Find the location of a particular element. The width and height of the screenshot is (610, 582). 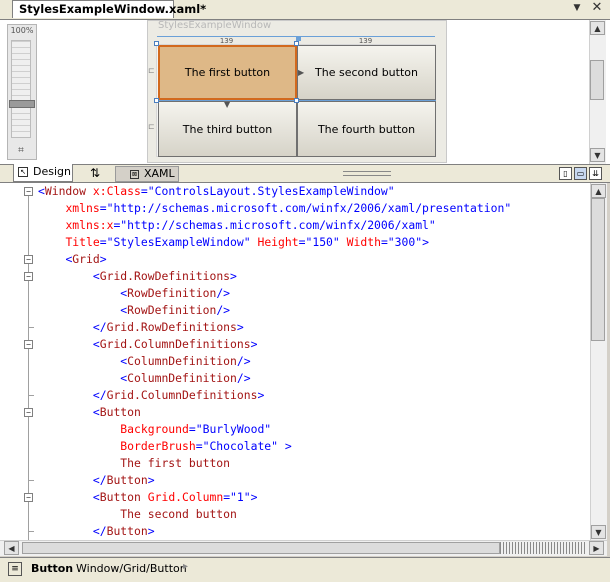

code-line: The first button is located at coordinates (134, 463).